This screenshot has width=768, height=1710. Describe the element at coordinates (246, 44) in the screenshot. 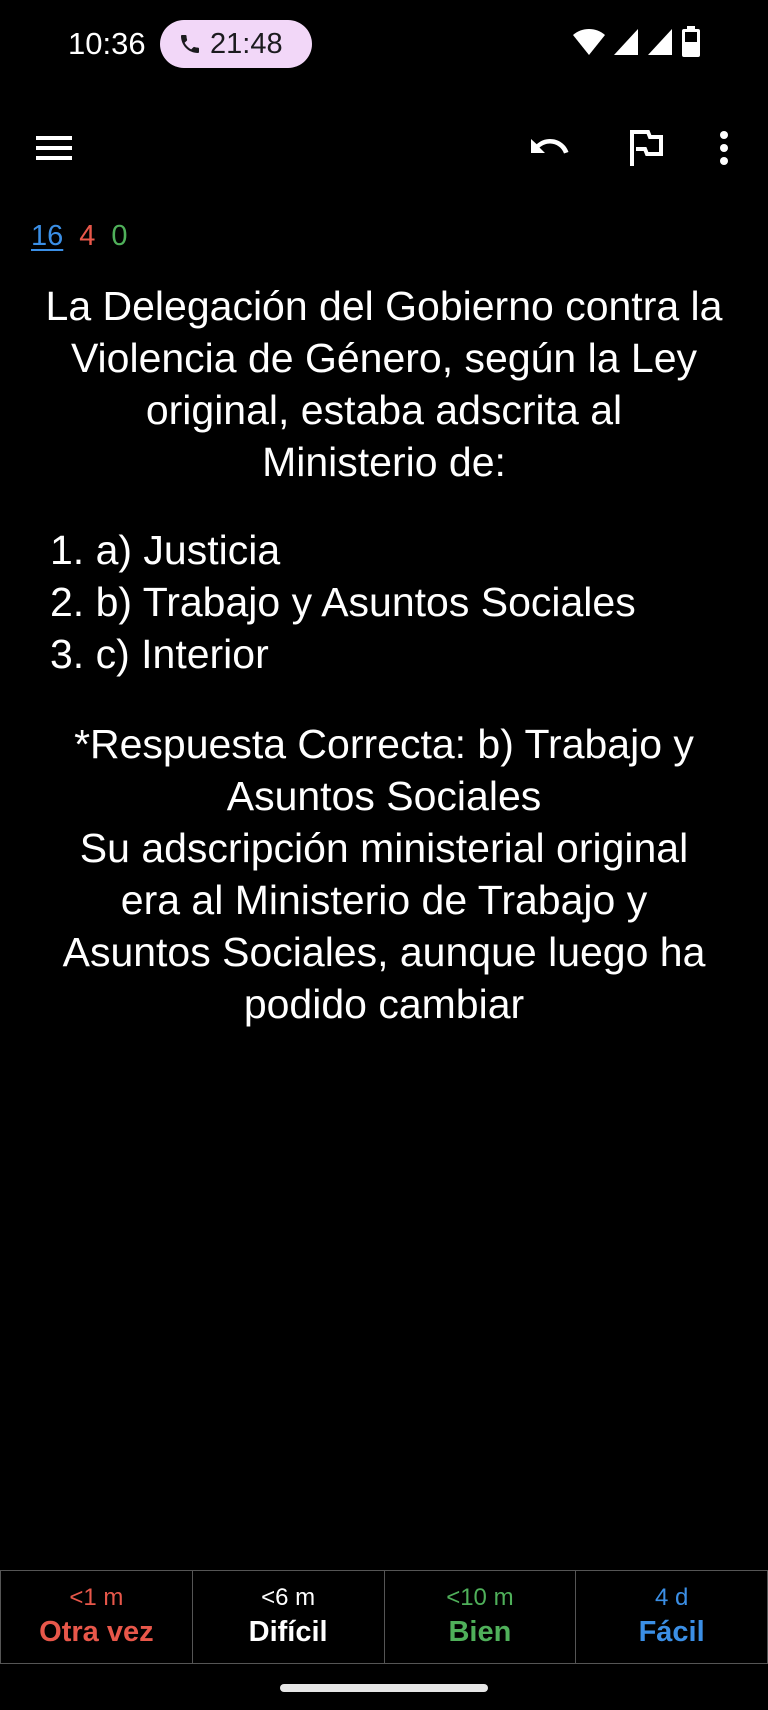

I see `call-duration: 21:48` at that location.